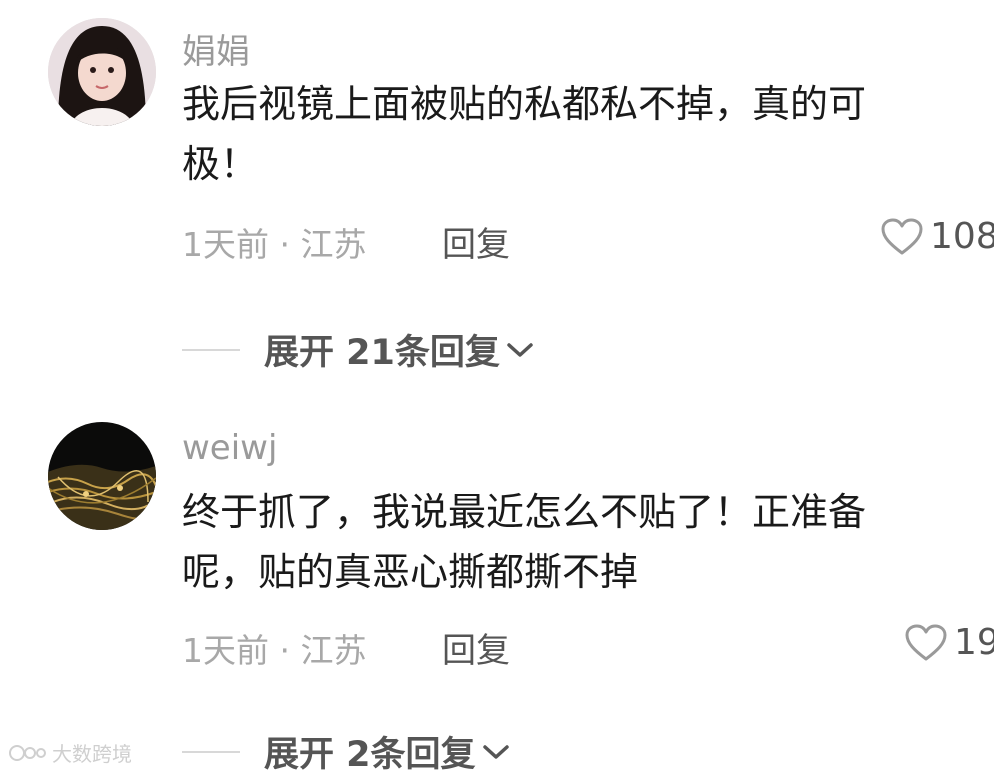 The width and height of the screenshot is (994, 773). Describe the element at coordinates (962, 236) in the screenshot. I see `like-count: 108` at that location.